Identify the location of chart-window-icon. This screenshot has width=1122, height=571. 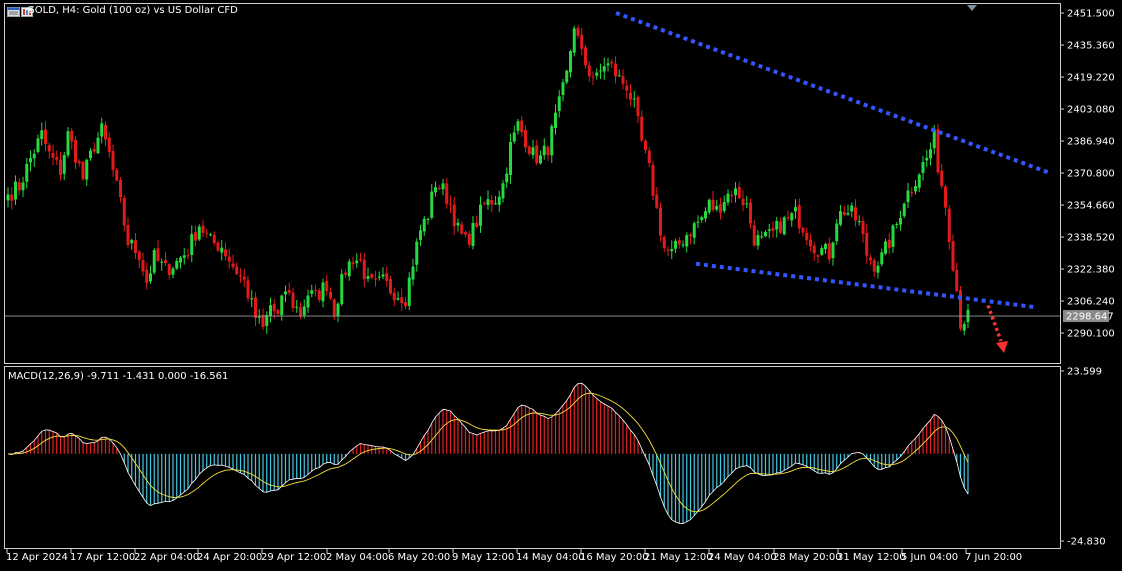
(13, 12).